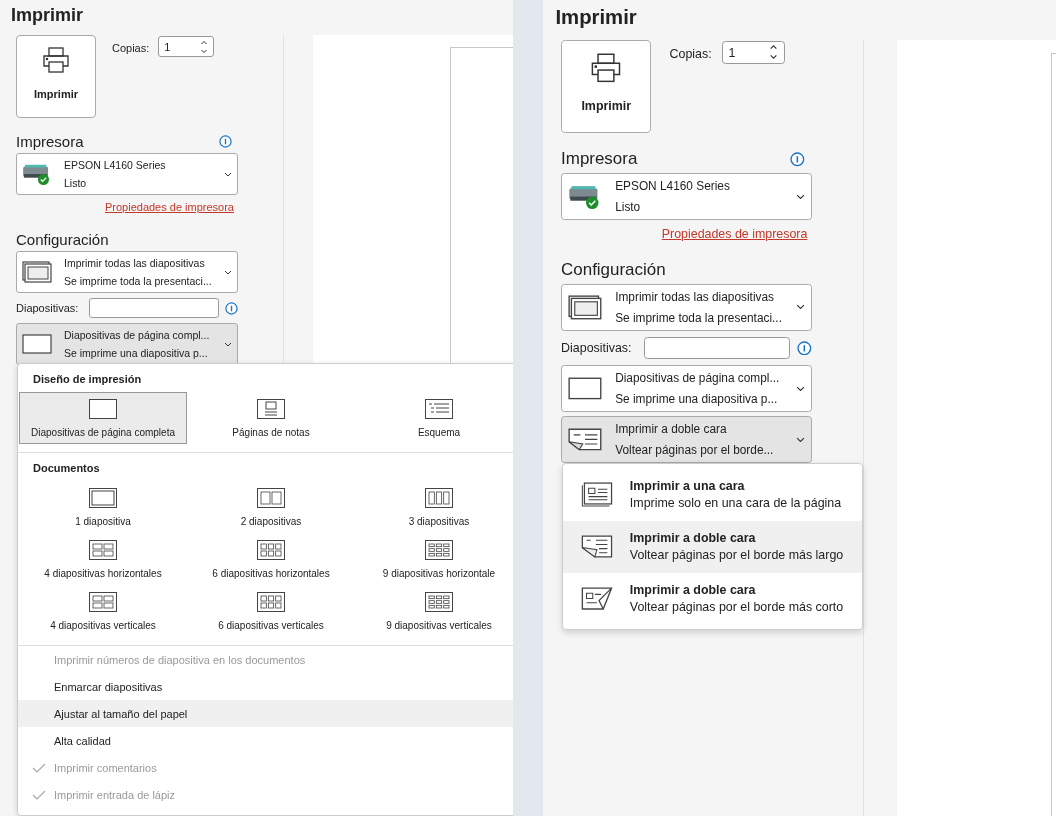 This screenshot has width=1056, height=816. I want to click on layout-option: 2 diapositivas, so click(271, 507).